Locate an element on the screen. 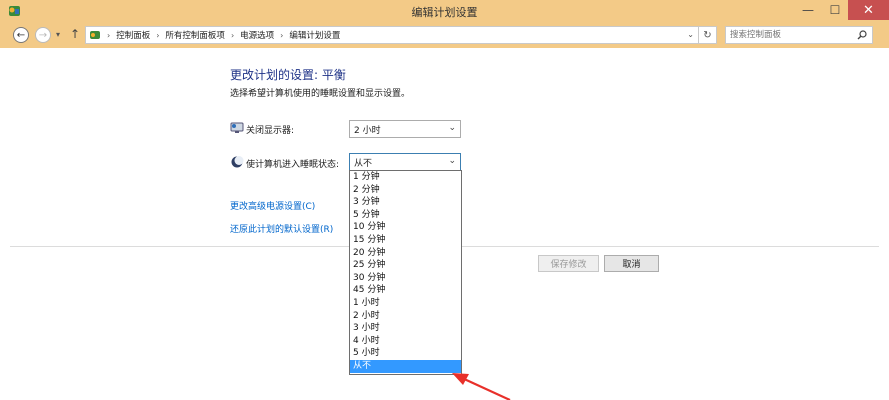  close-button: ✕ is located at coordinates (868, 10).